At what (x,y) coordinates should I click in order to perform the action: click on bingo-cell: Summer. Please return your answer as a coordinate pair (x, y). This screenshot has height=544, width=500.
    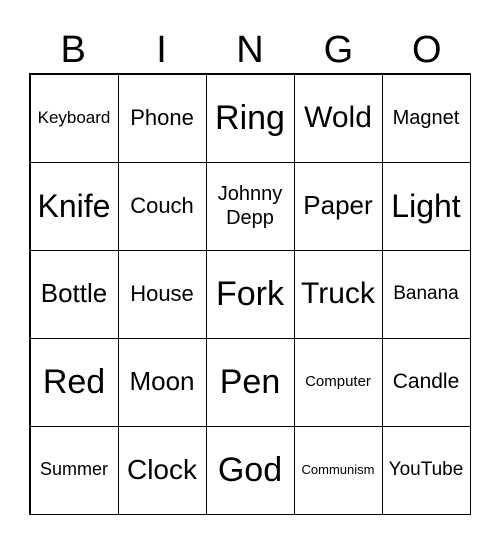
    Looking at the image, I should click on (74, 470).